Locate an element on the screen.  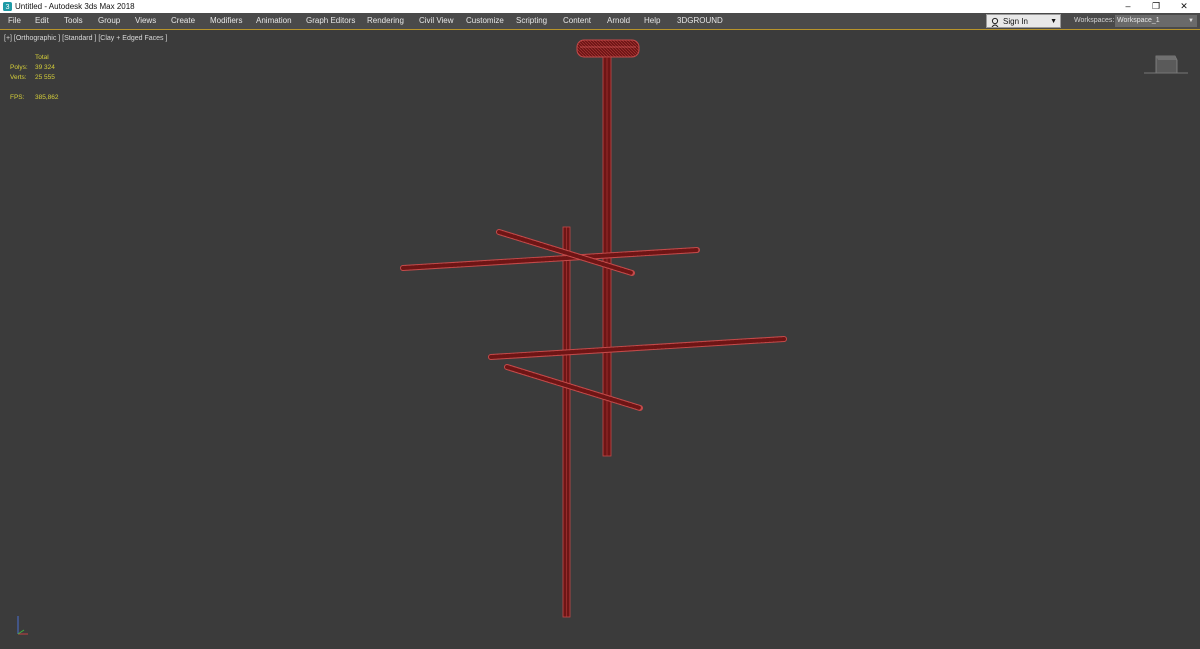
view-cube-icon is located at coordinates (1166, 64).